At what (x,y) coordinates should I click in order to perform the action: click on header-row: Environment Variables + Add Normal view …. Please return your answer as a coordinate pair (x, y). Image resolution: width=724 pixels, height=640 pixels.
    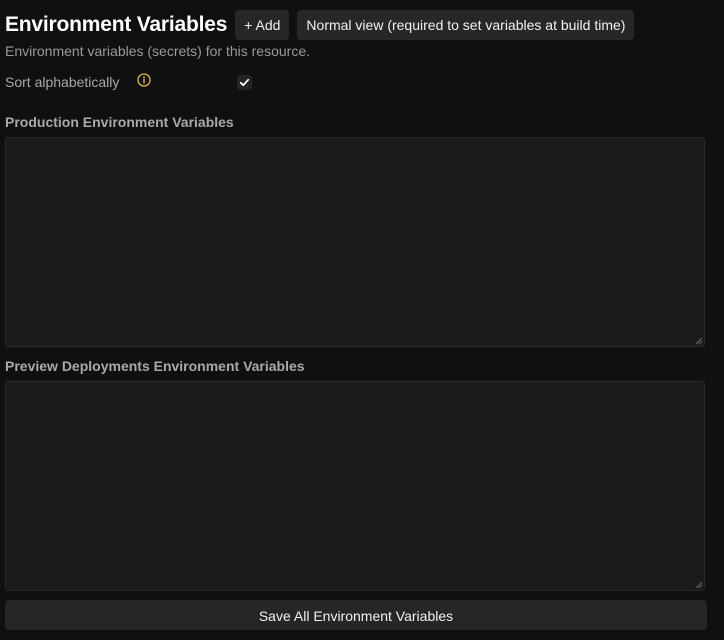
    Looking at the image, I should click on (320, 25).